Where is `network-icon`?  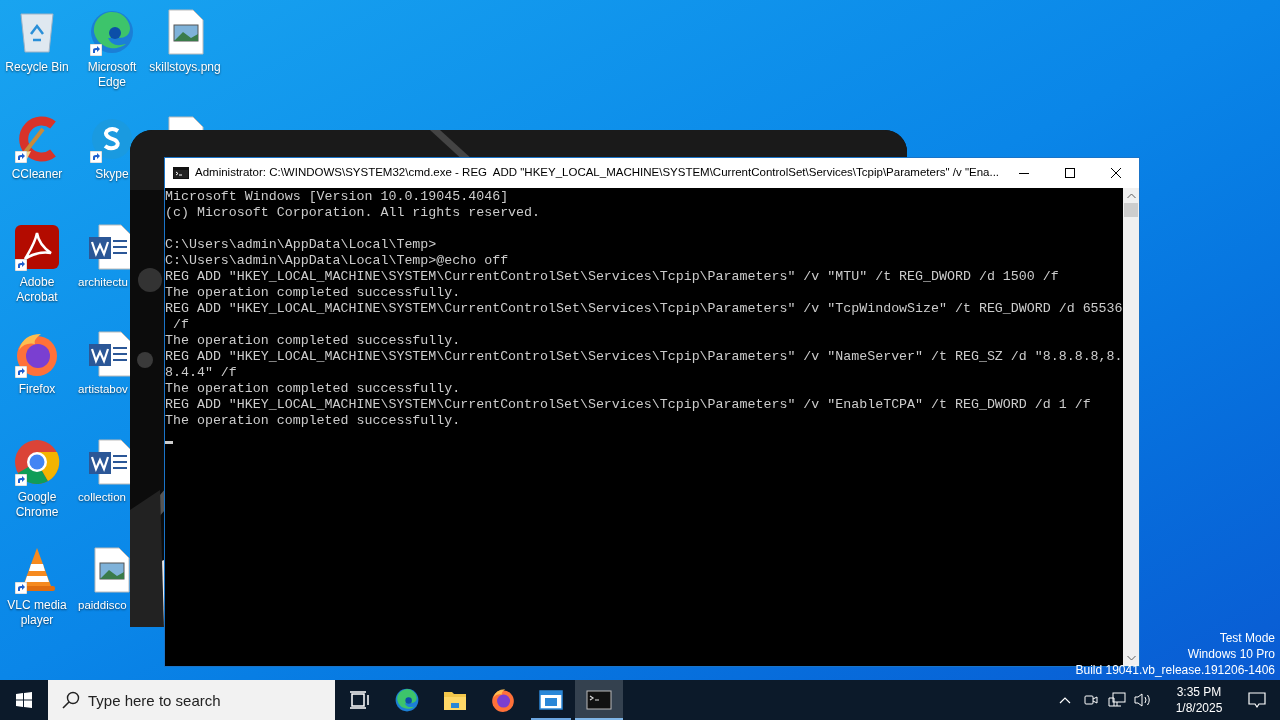 network-icon is located at coordinates (1117, 700).